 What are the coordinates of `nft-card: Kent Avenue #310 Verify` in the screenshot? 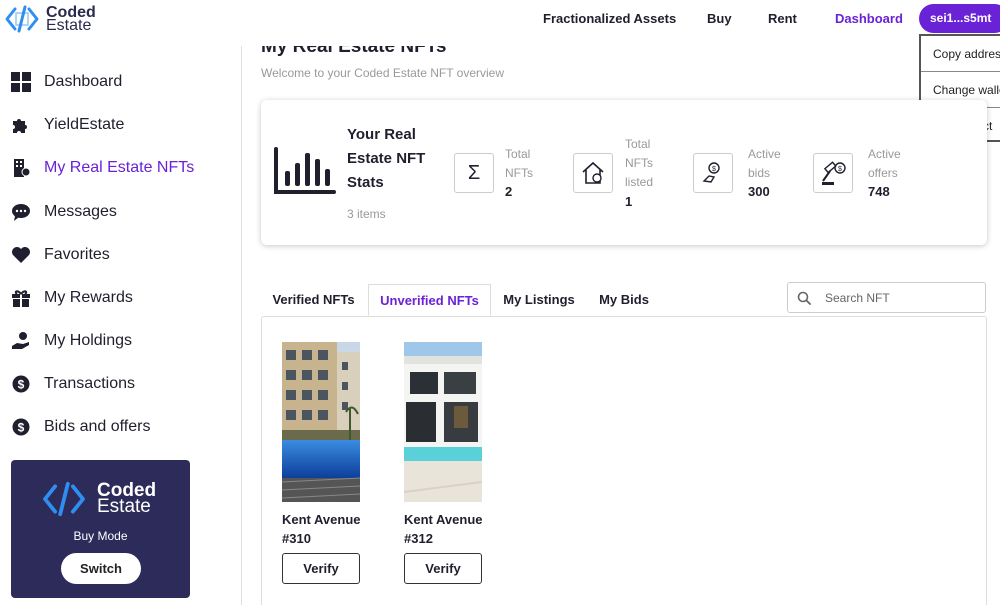 It's located at (322, 463).